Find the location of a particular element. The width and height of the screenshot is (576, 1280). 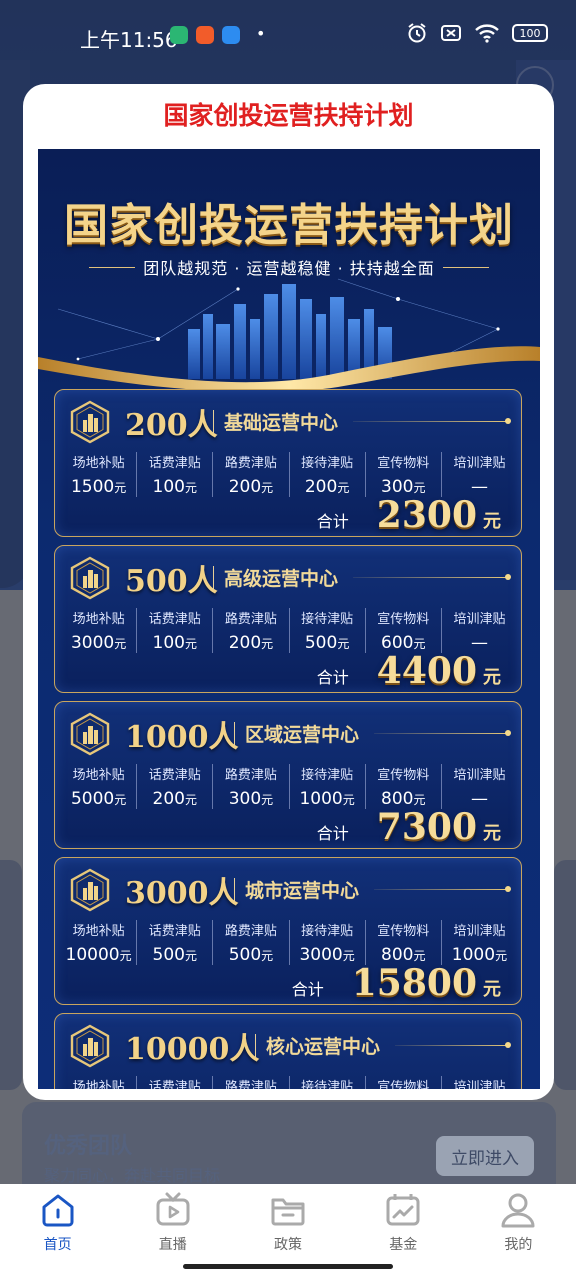

wechat-notification-icon is located at coordinates (179, 35).